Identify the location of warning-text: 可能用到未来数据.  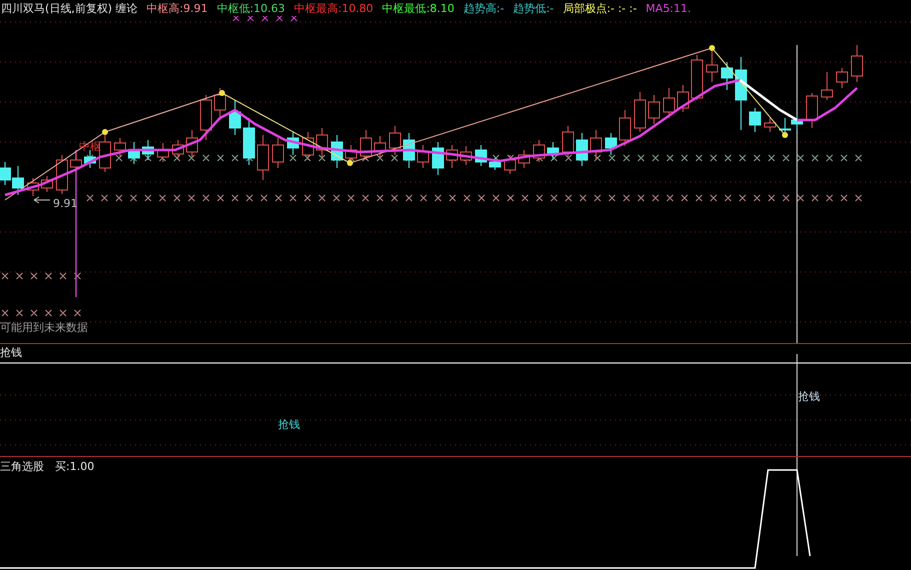
(44, 327).